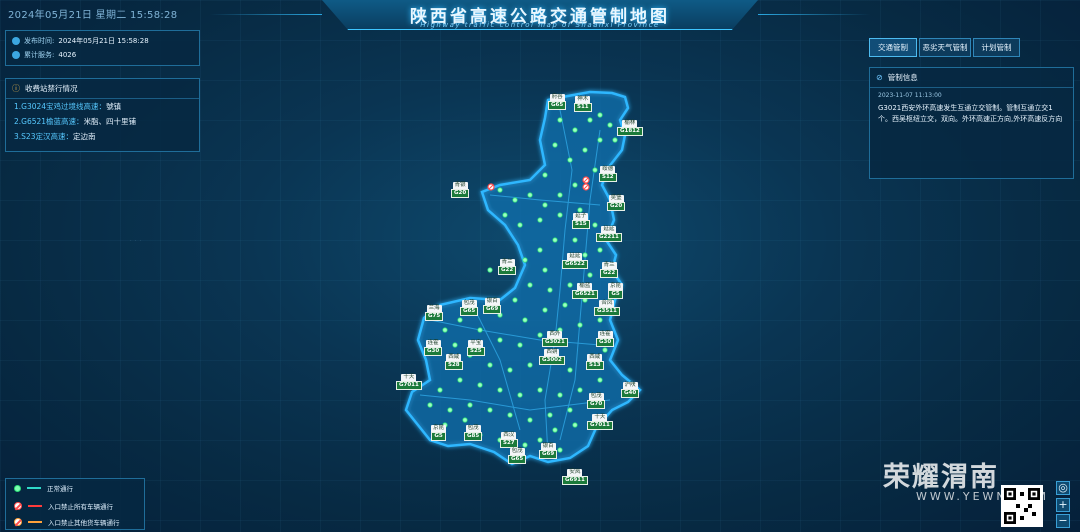 The height and width of the screenshot is (532, 1080). What do you see at coordinates (1063, 505) in the screenshot?
I see `zoom-in-button: +` at bounding box center [1063, 505].